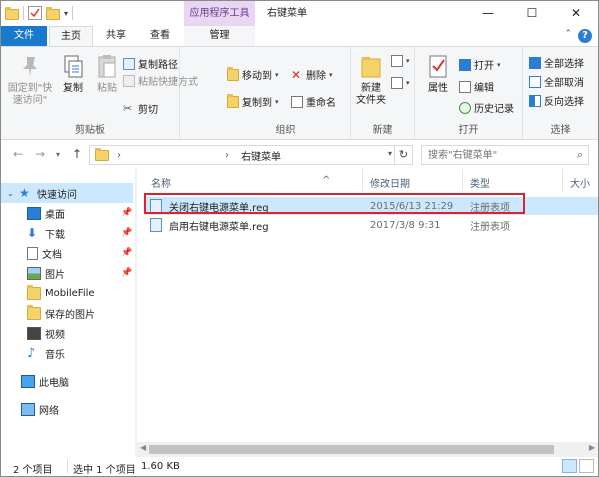  I want to click on registry-file-icon, so click(156, 225).